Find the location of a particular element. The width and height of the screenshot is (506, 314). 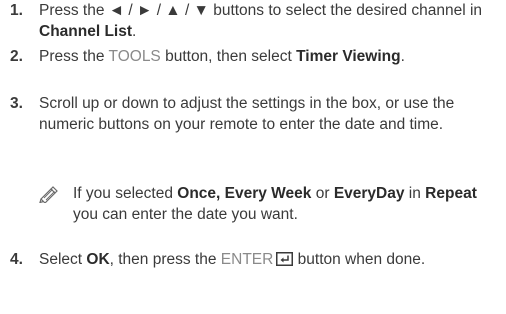

note-text-part: If you selected is located at coordinates (125, 193).